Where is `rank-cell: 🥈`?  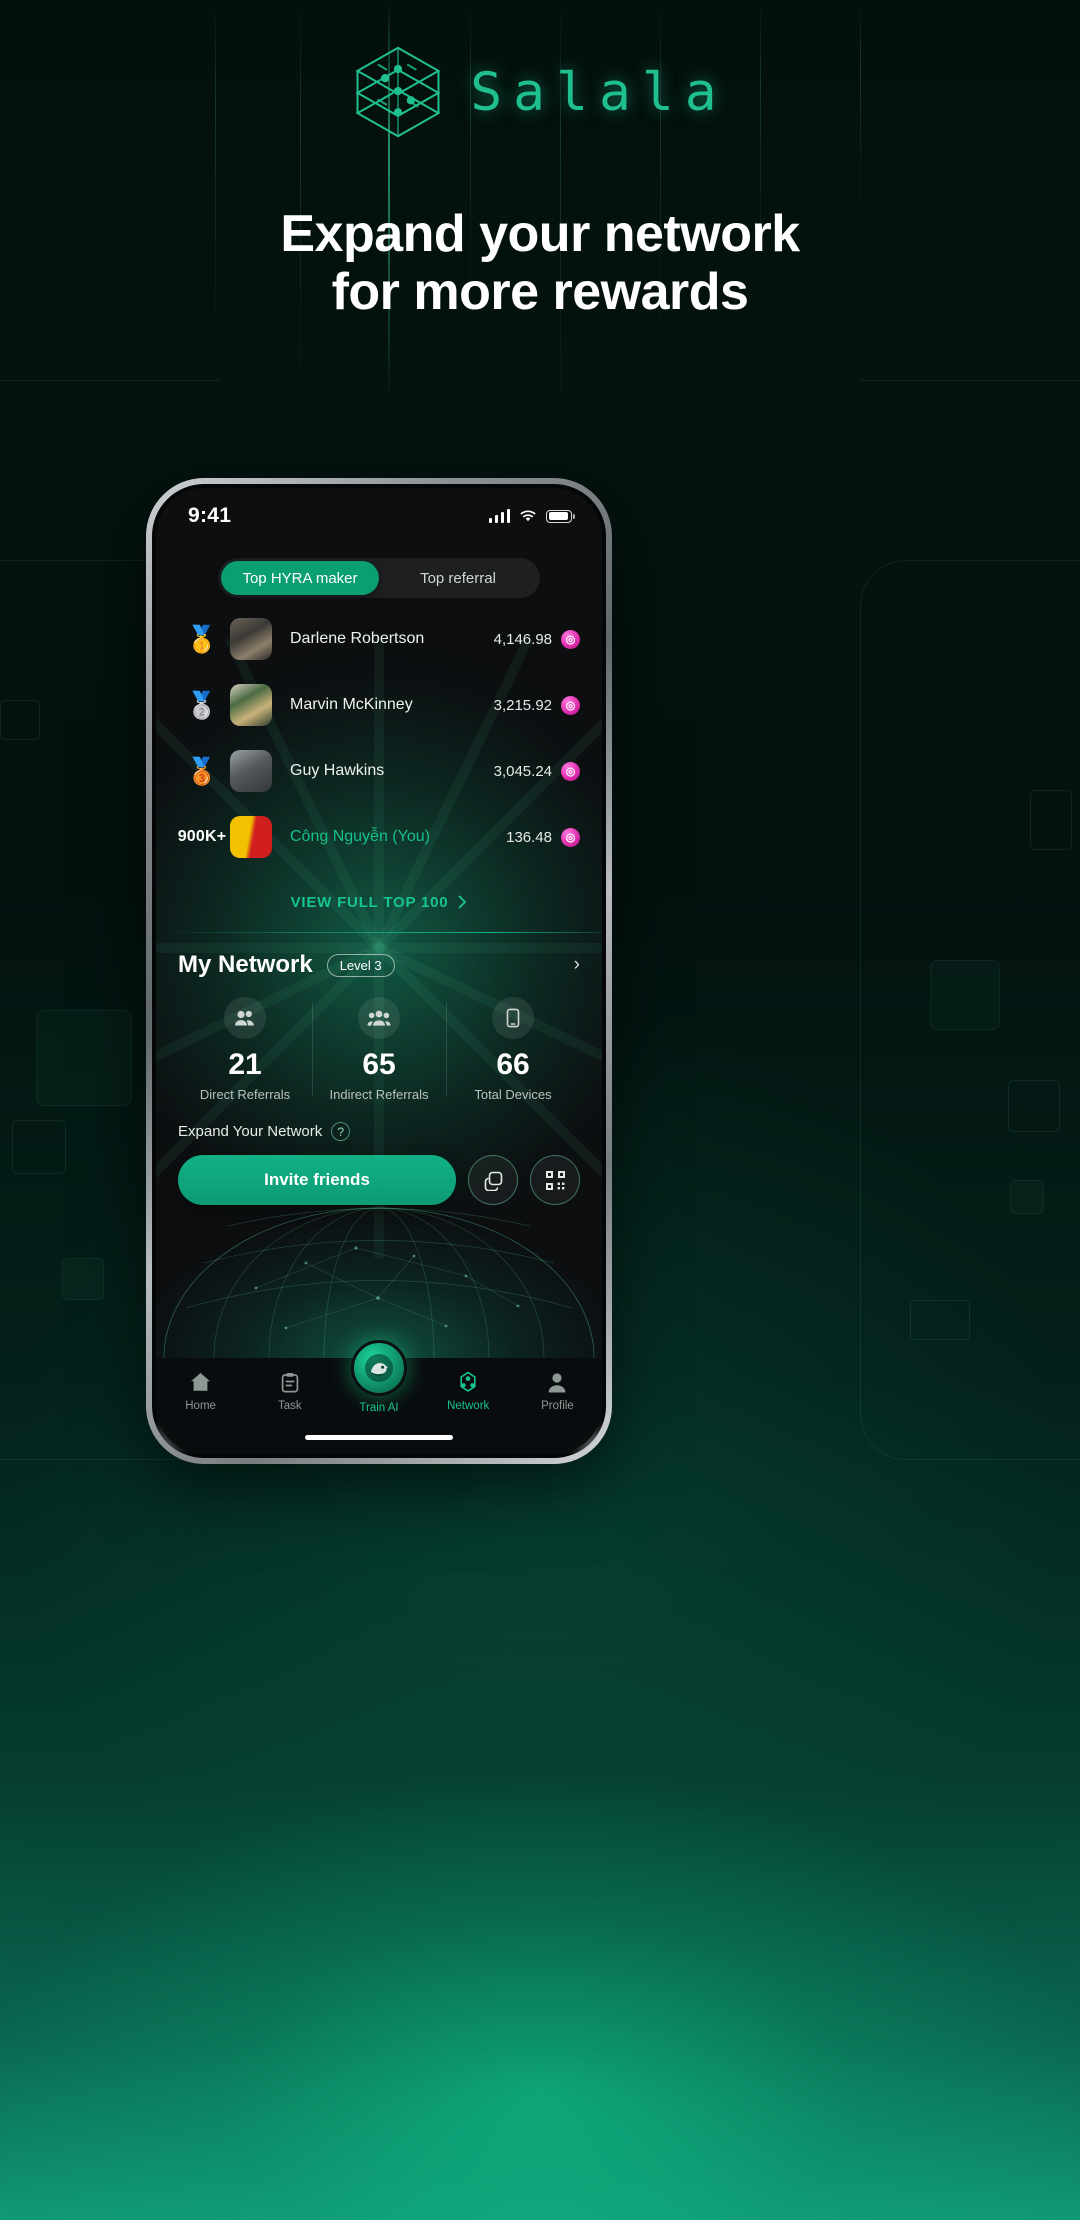 rank-cell: 🥈 is located at coordinates (202, 705).